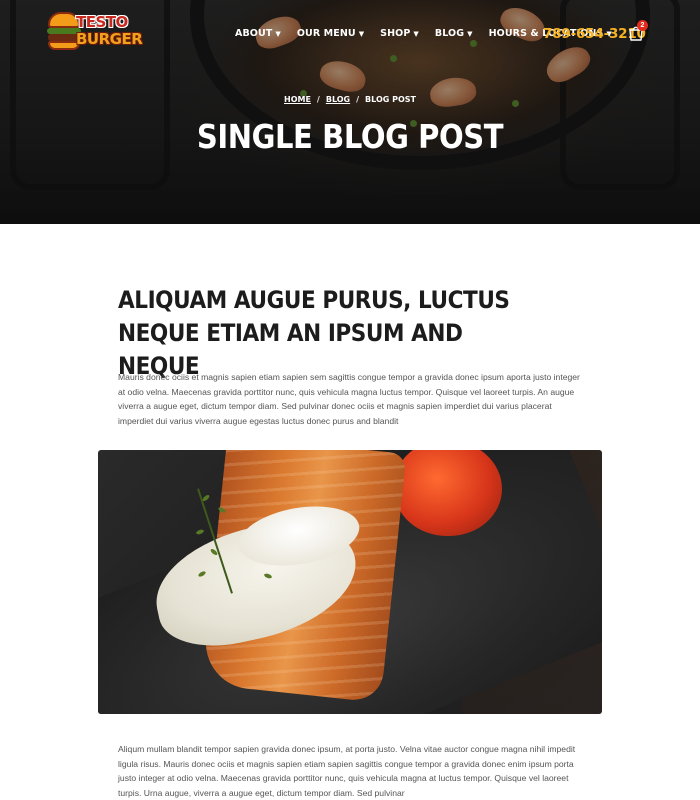 The image size is (700, 800). I want to click on nav-item-label: BLOG, so click(449, 33).